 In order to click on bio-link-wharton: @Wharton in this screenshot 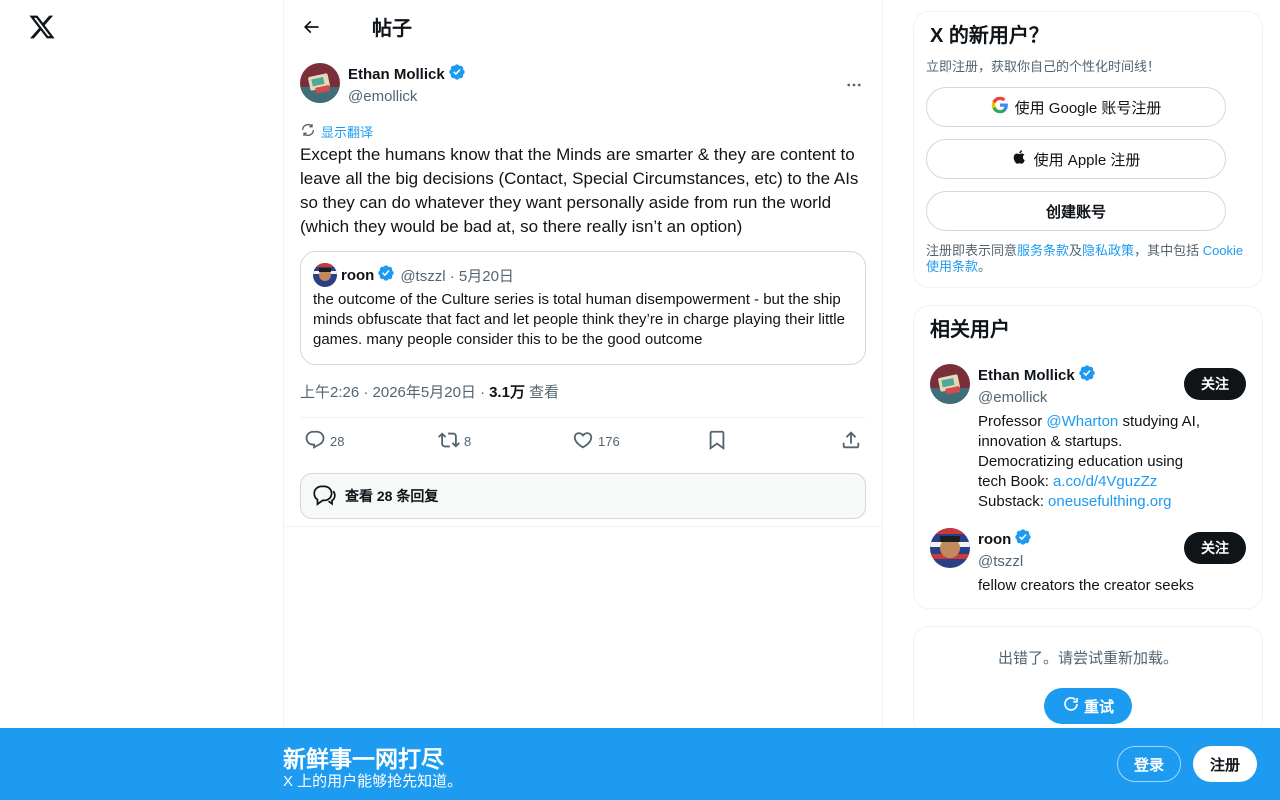, I will do `click(1082, 421)`.